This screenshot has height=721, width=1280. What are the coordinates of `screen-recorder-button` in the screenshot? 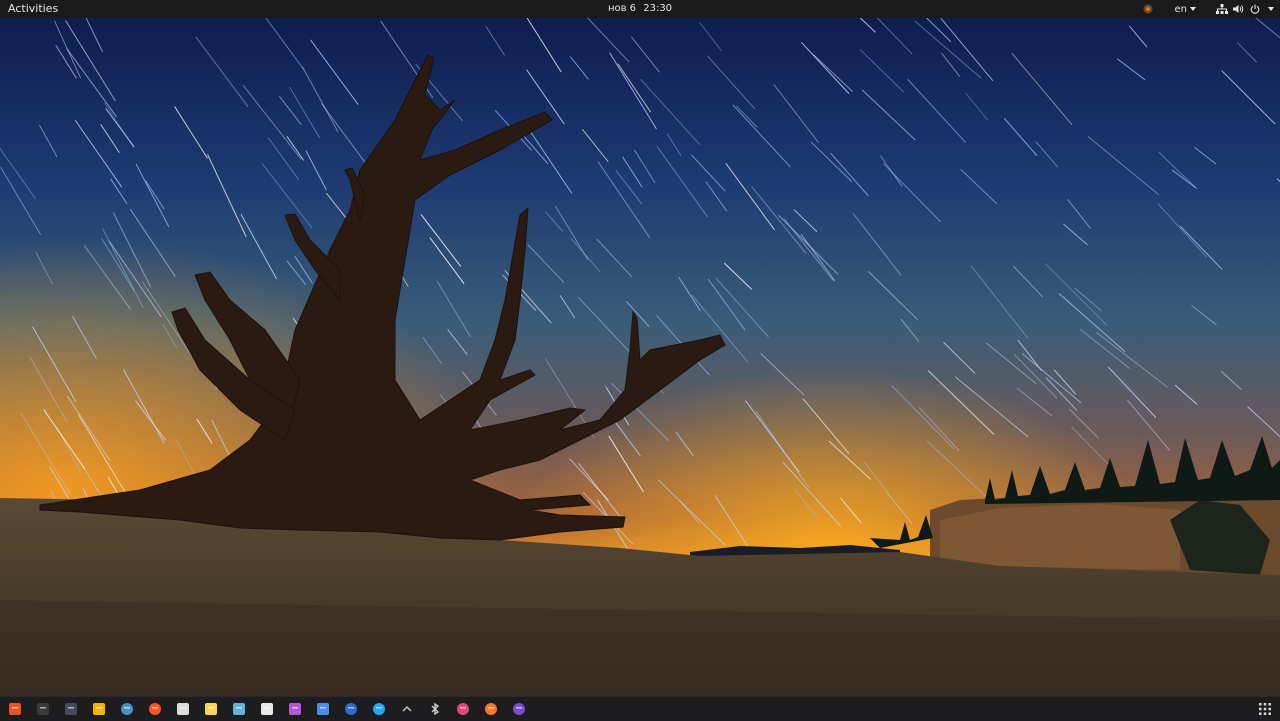 It's located at (1159, 9).